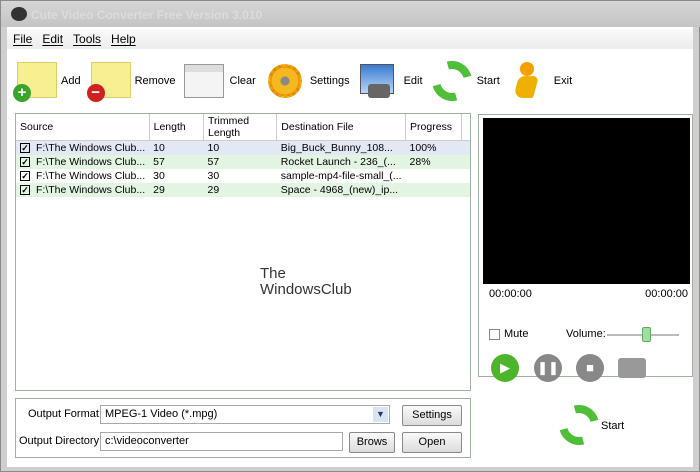  I want to click on play-button: ▶, so click(505, 368).